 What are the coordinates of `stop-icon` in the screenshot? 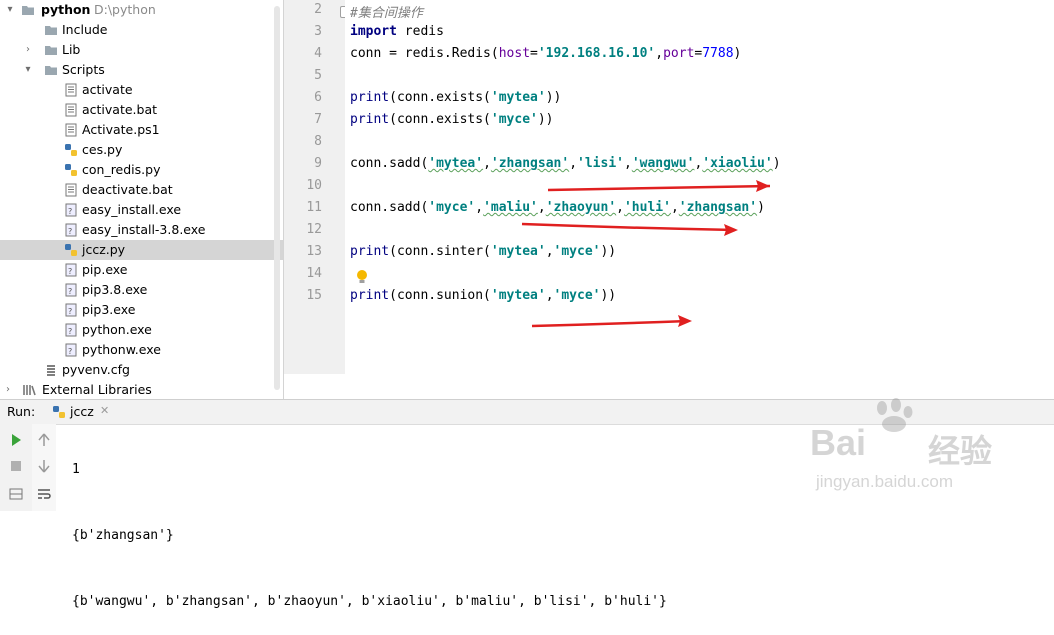 It's located at (16, 466).